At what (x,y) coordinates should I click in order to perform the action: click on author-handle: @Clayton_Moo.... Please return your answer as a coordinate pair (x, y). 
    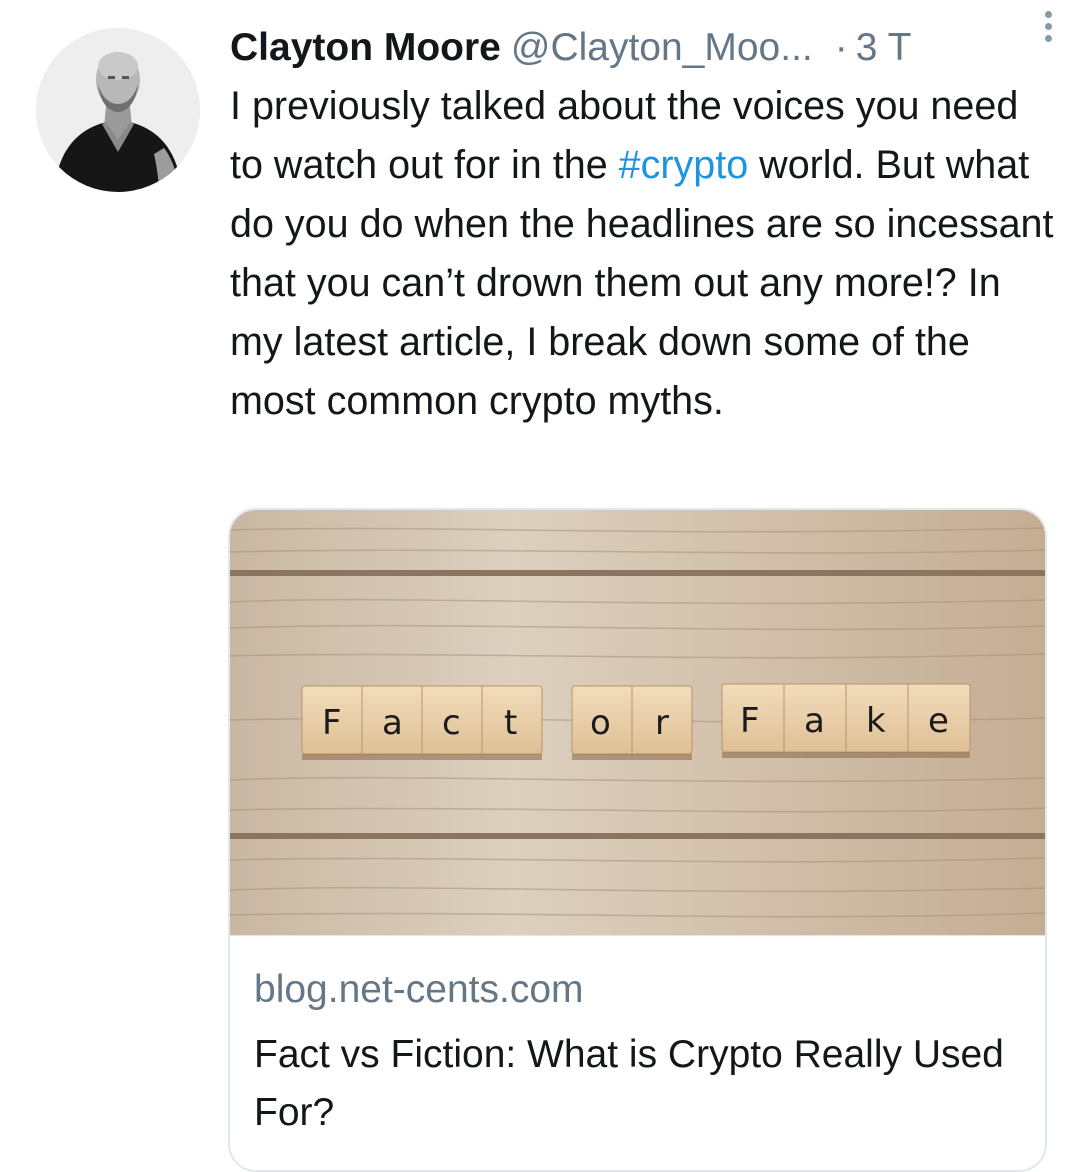
    Looking at the image, I should click on (662, 48).